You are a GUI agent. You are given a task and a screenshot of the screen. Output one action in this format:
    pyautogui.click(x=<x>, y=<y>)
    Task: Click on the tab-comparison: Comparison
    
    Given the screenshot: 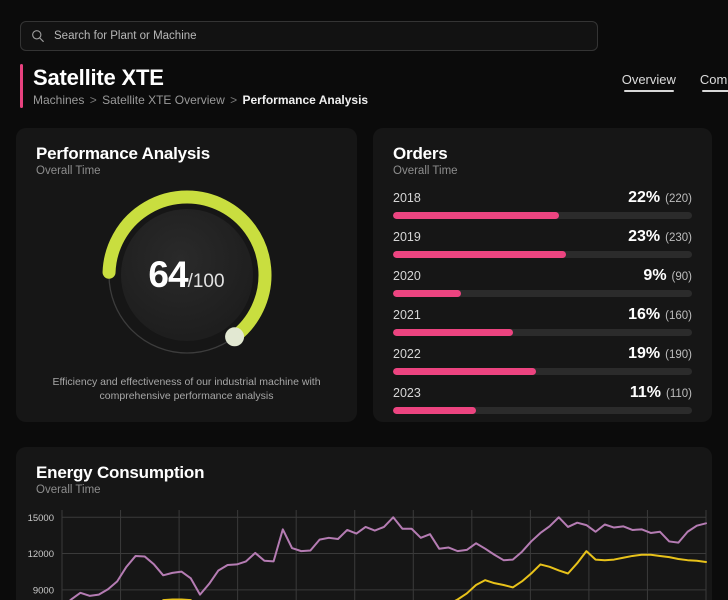 What is the action you would take?
    pyautogui.click(x=714, y=82)
    